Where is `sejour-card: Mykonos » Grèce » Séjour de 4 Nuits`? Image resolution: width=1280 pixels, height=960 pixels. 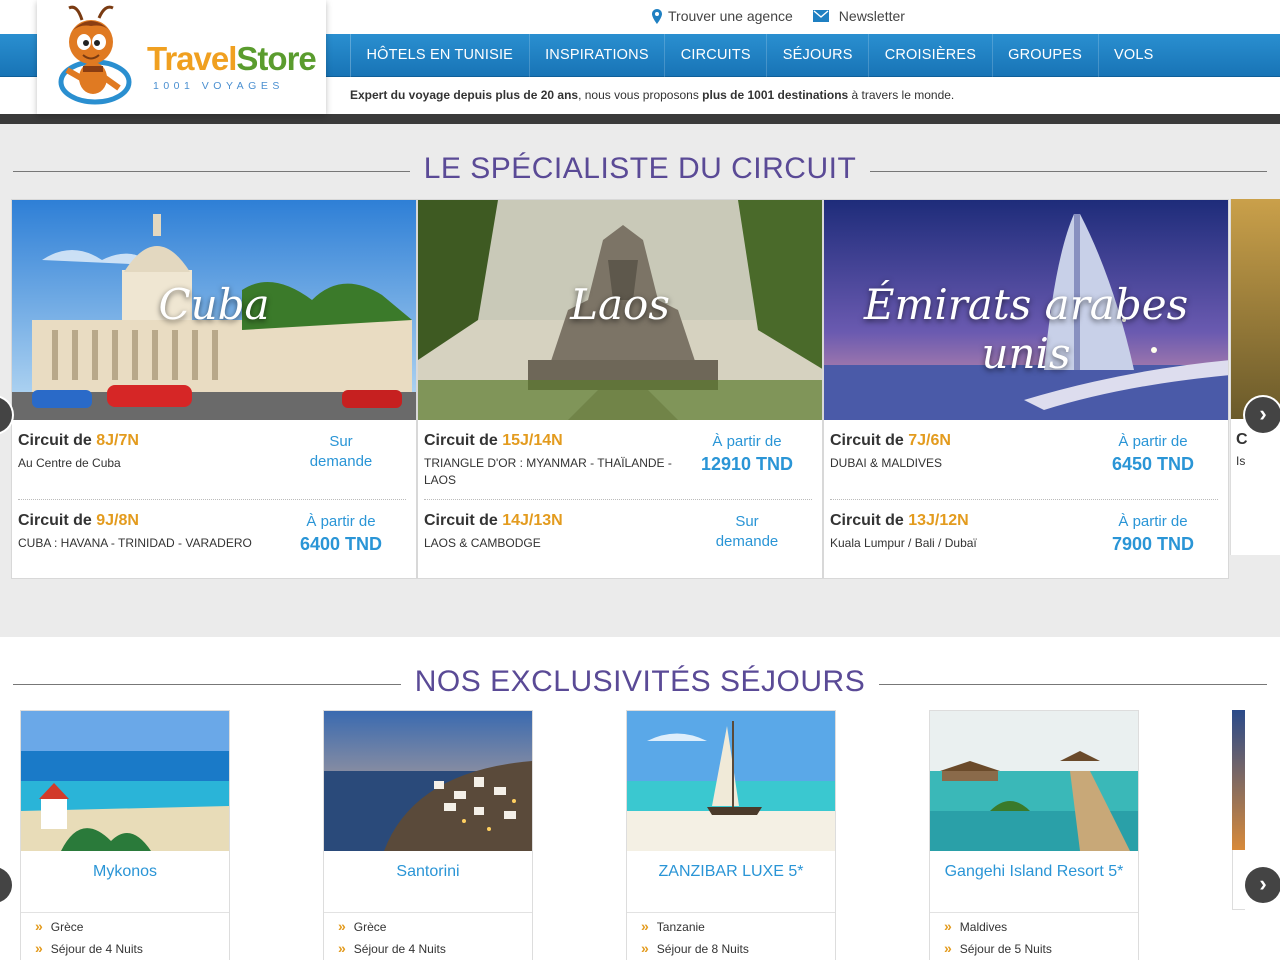
sejour-card: Mykonos » Grèce » Séjour de 4 Nuits is located at coordinates (125, 835).